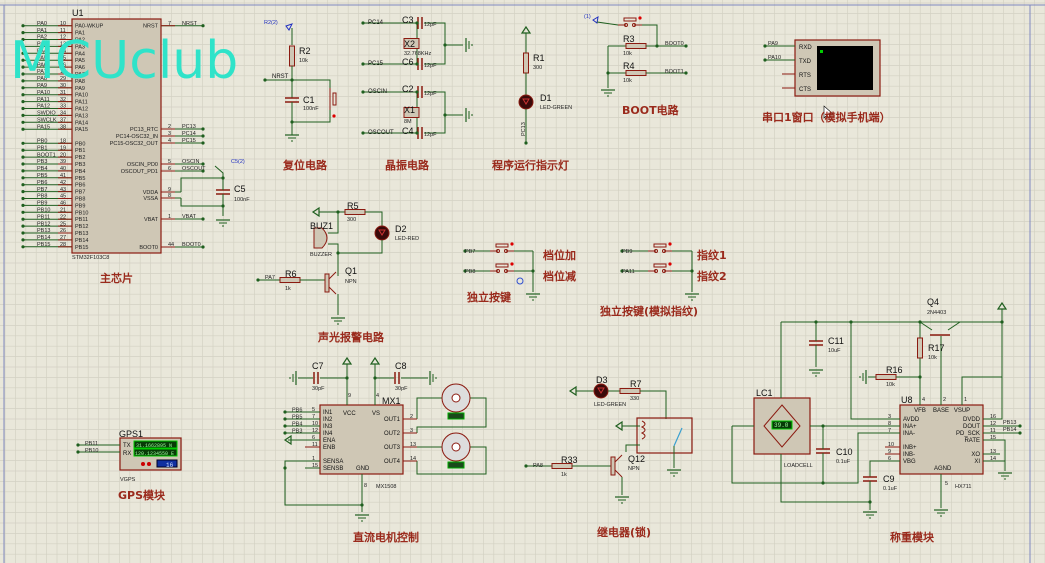 The height and width of the screenshot is (563, 1045). I want to click on r4-ref: R4, so click(629, 66).